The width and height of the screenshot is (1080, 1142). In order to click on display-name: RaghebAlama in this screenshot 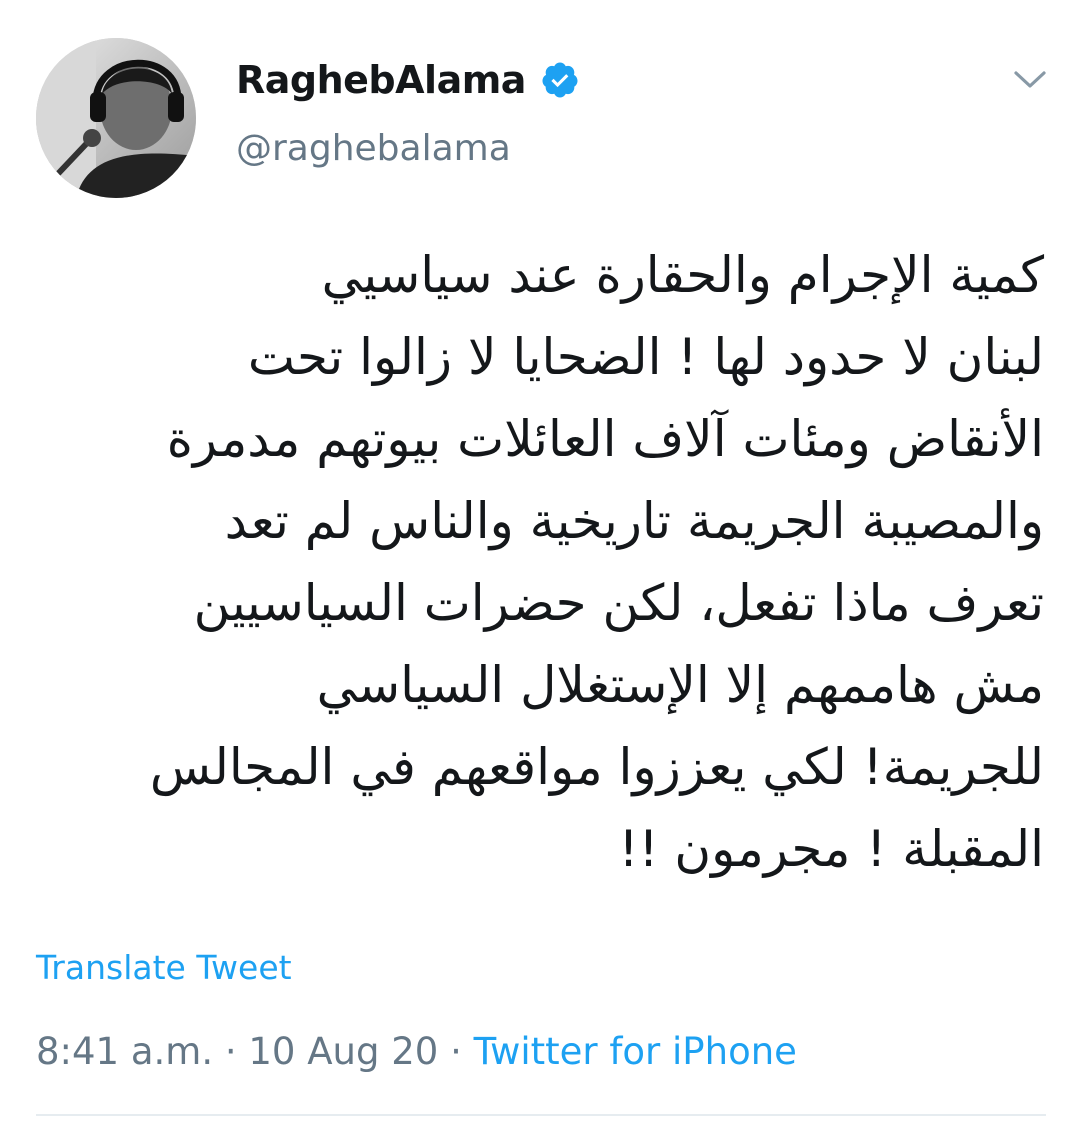, I will do `click(381, 80)`.